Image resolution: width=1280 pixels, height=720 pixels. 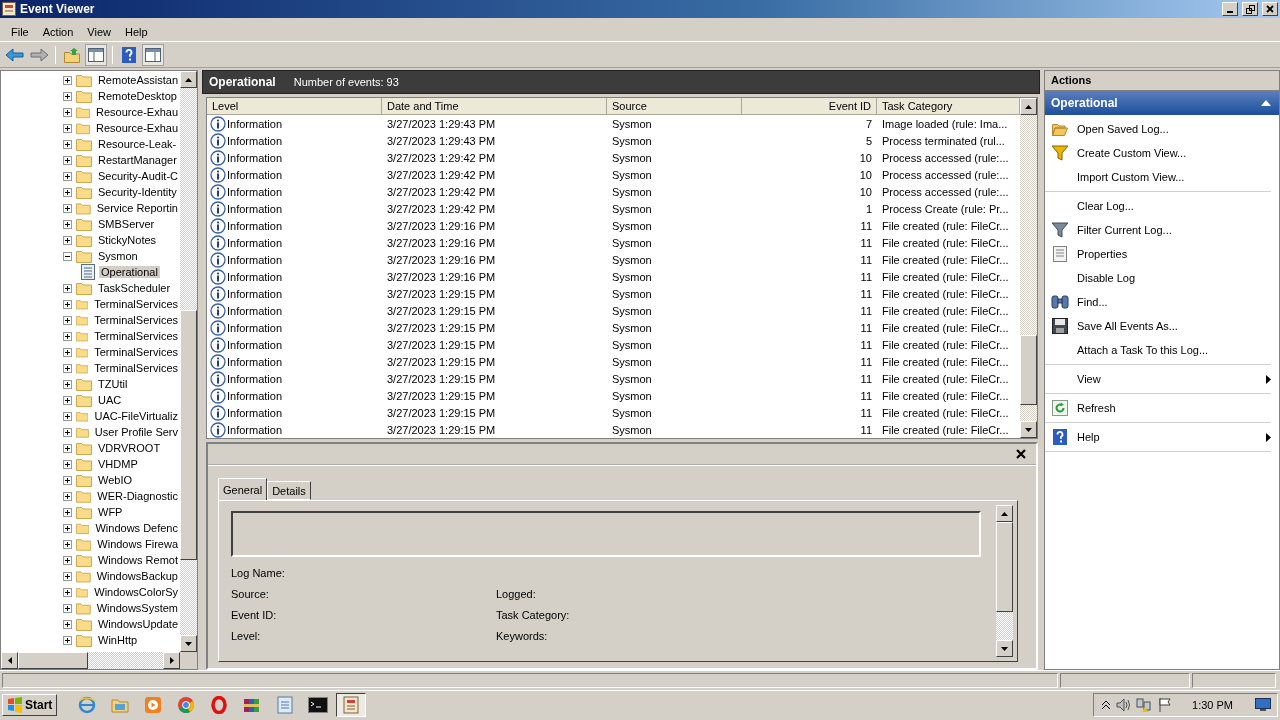 What do you see at coordinates (289, 490) in the screenshot?
I see `tab: Details` at bounding box center [289, 490].